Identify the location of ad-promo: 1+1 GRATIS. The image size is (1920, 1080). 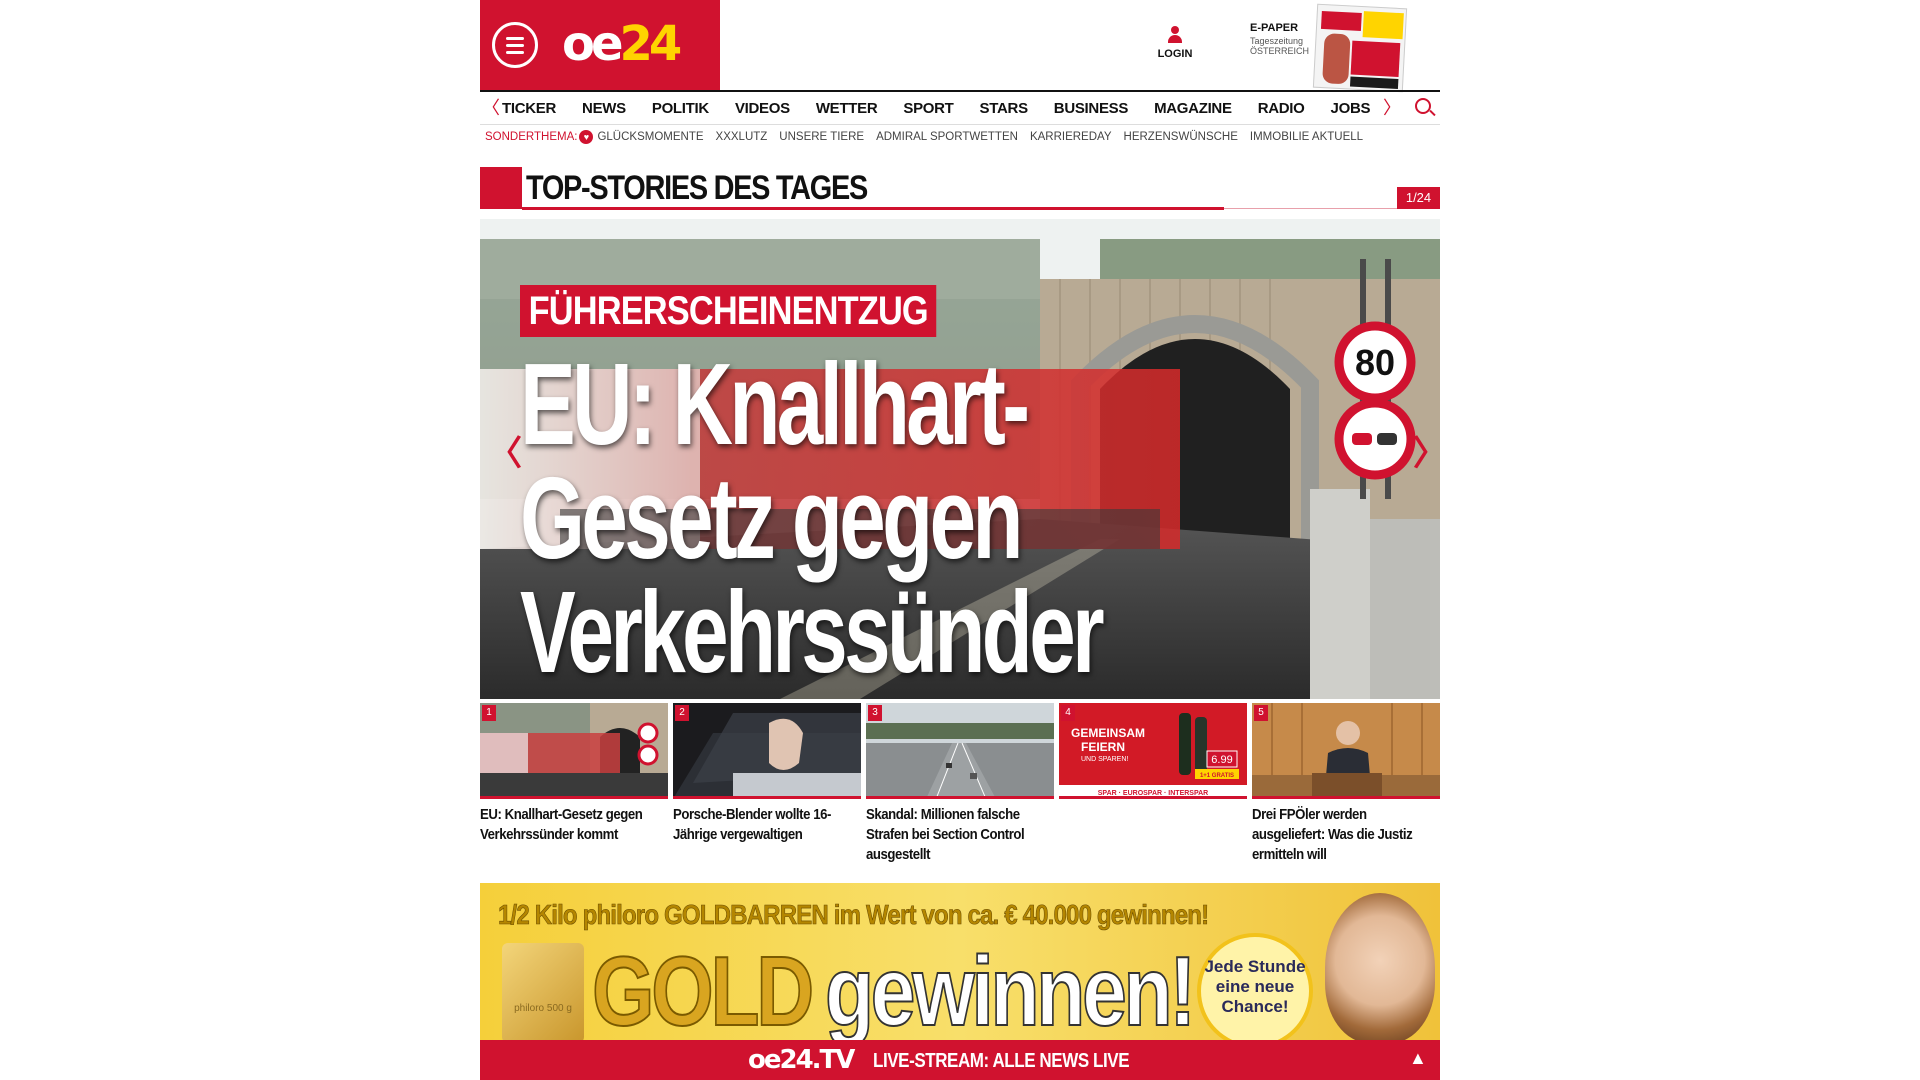
(1217, 776).